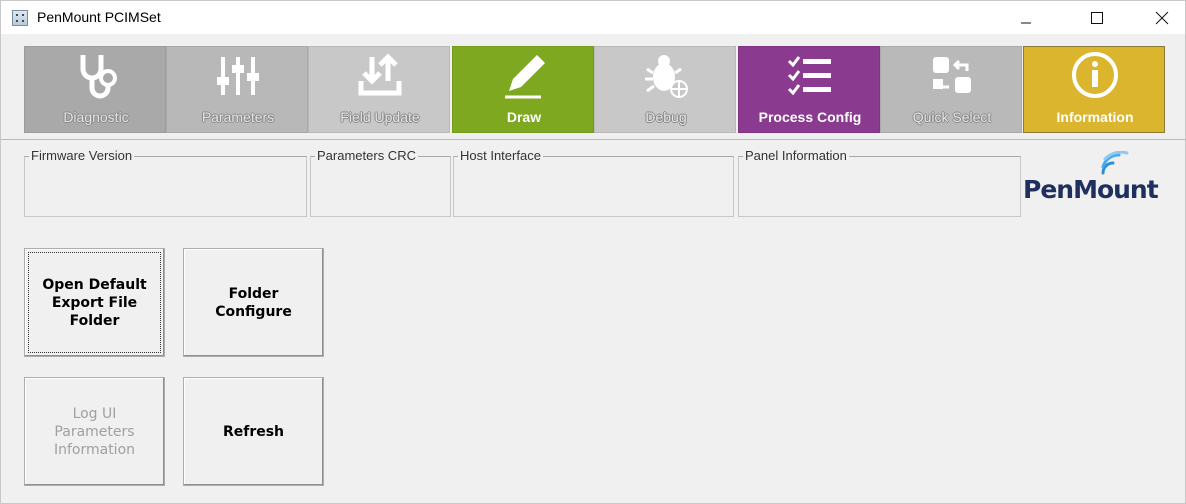 This screenshot has height=504, width=1186. What do you see at coordinates (1026, 17) in the screenshot?
I see `minimize-button` at bounding box center [1026, 17].